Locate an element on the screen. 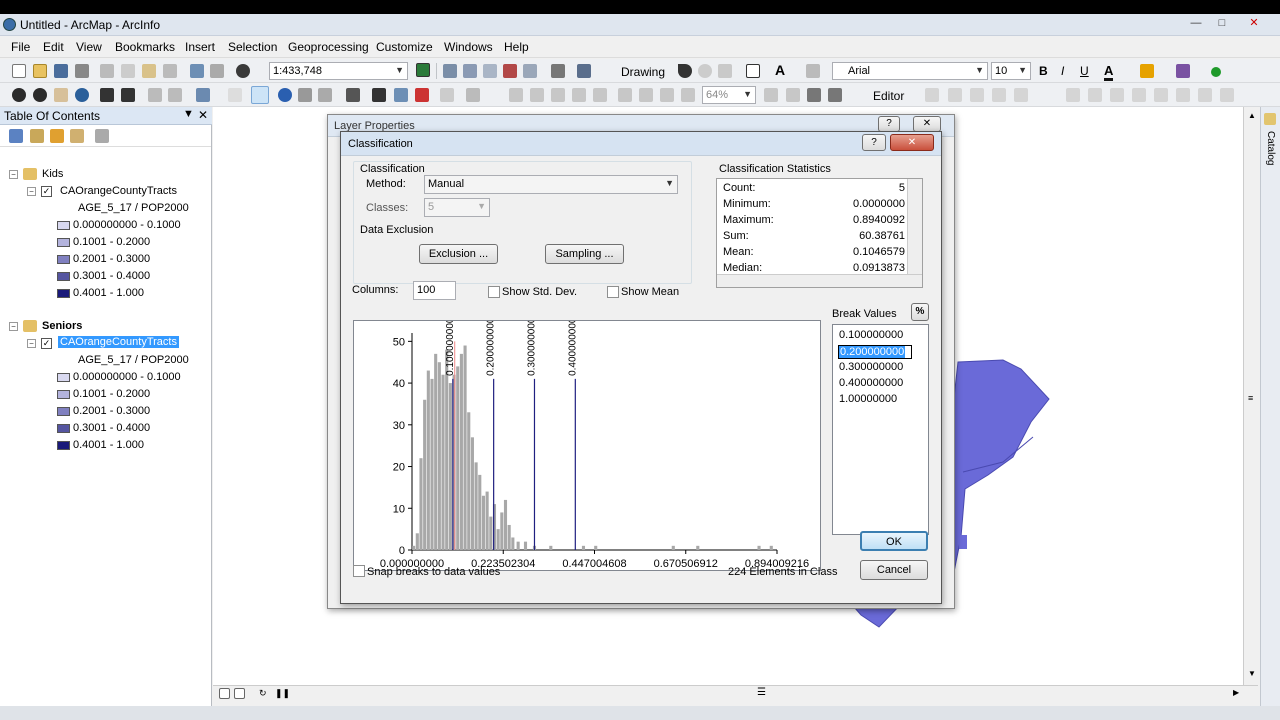 This screenshot has height=720, width=1280. fixed-zoom-out-layout-icon is located at coordinates (646, 95).